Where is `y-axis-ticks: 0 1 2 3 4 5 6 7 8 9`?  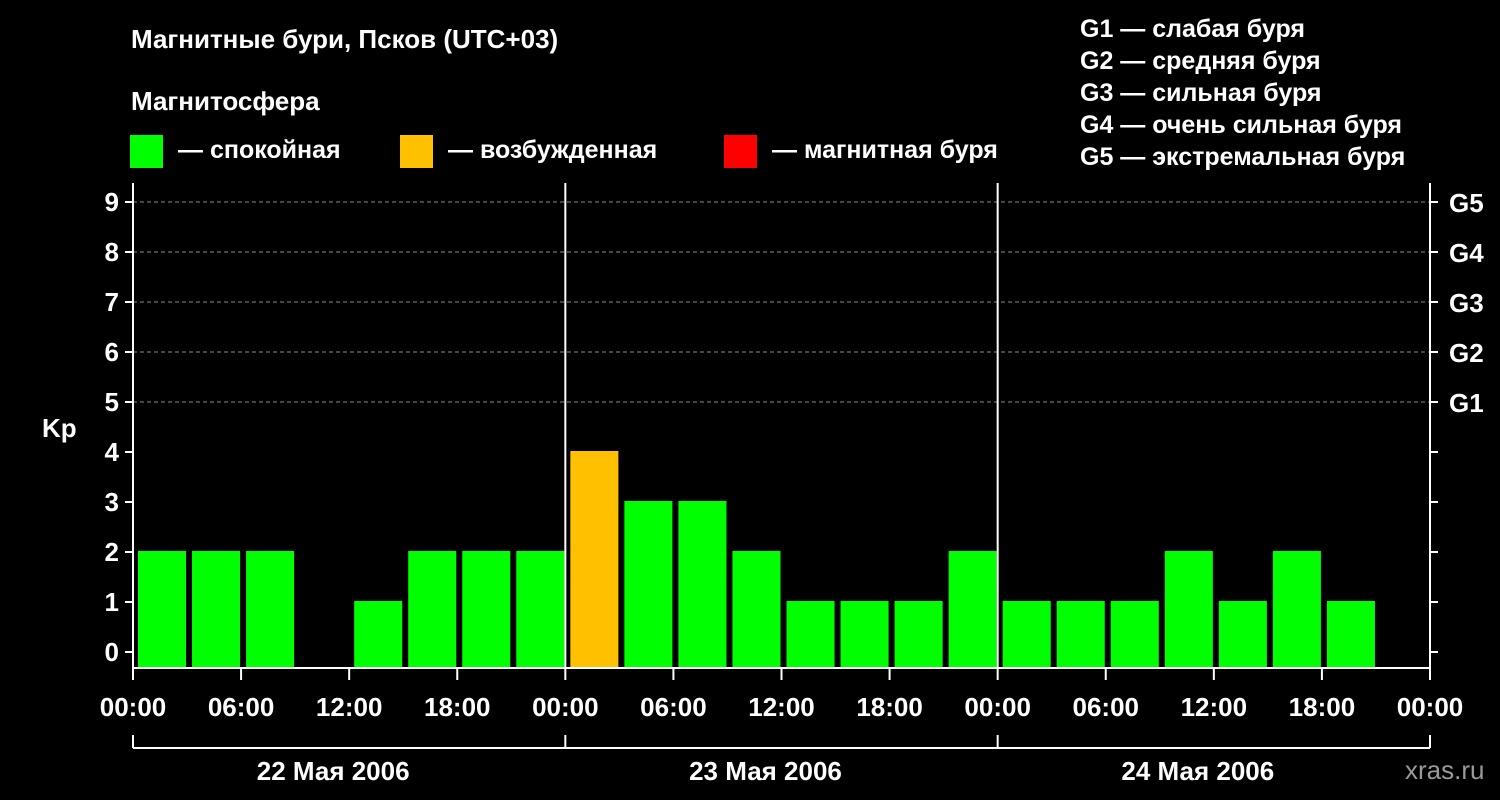
y-axis-ticks: 0 1 2 3 4 5 6 7 8 9 is located at coordinates (119, 427).